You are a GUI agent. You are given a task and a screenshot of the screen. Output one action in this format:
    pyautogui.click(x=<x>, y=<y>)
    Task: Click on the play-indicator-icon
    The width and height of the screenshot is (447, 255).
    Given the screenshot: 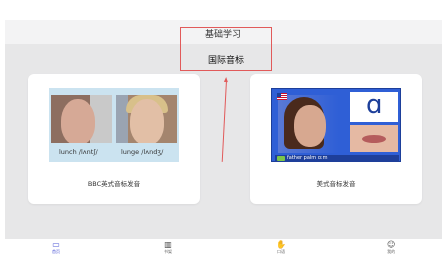 What is the action you would take?
    pyautogui.click(x=281, y=158)
    